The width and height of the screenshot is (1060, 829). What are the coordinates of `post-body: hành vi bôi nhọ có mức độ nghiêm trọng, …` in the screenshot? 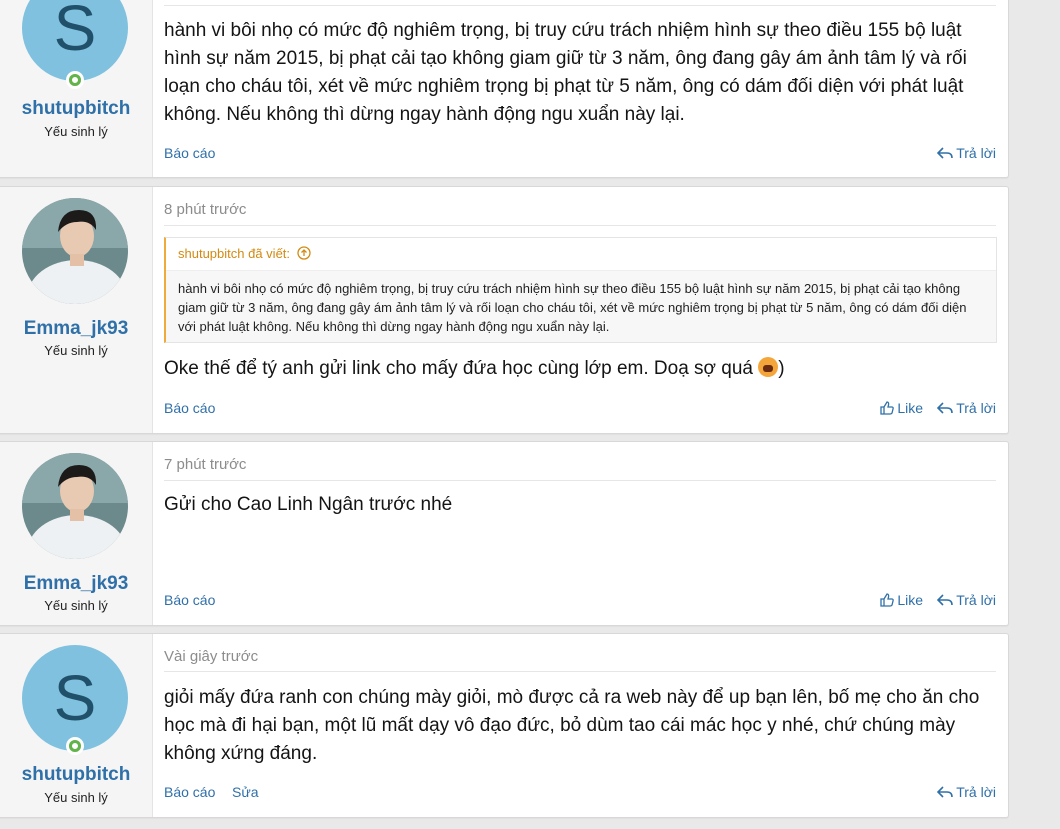 It's located at (565, 72).